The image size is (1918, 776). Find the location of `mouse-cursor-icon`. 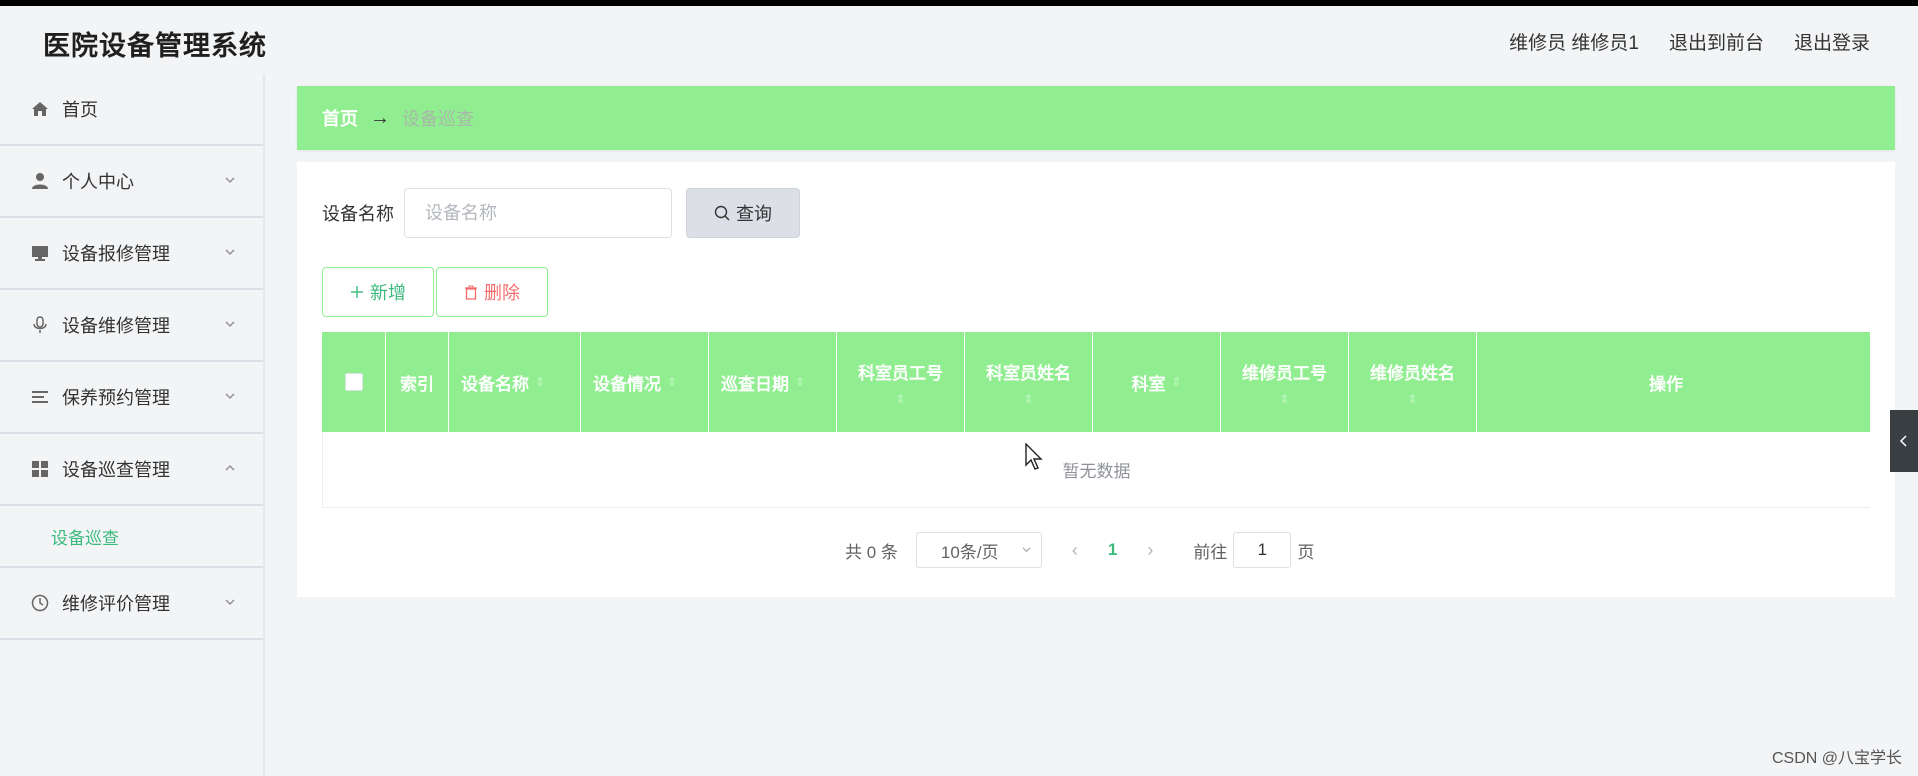

mouse-cursor-icon is located at coordinates (1034, 456).